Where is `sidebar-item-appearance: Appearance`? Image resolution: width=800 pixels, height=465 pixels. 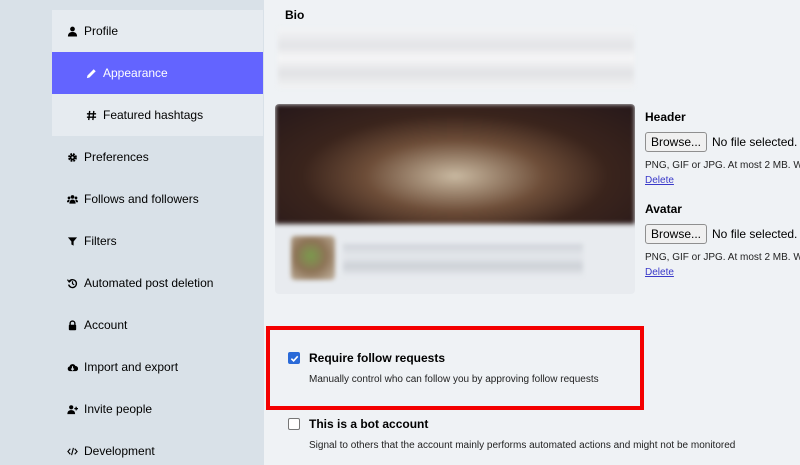
sidebar-item-appearance: Appearance is located at coordinates (157, 73).